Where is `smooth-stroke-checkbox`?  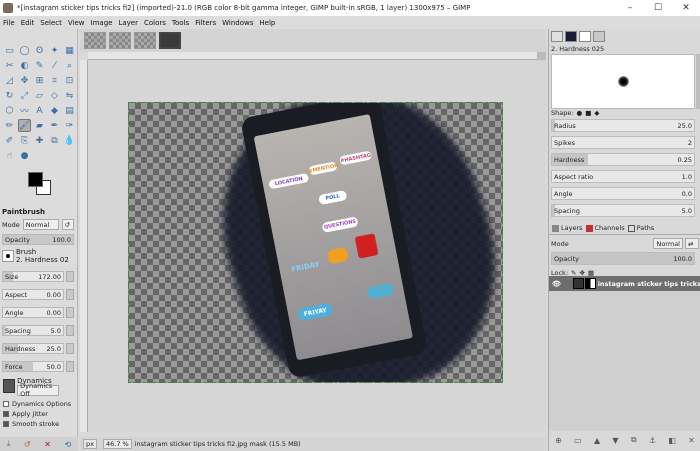 smooth-stroke-checkbox is located at coordinates (6, 424).